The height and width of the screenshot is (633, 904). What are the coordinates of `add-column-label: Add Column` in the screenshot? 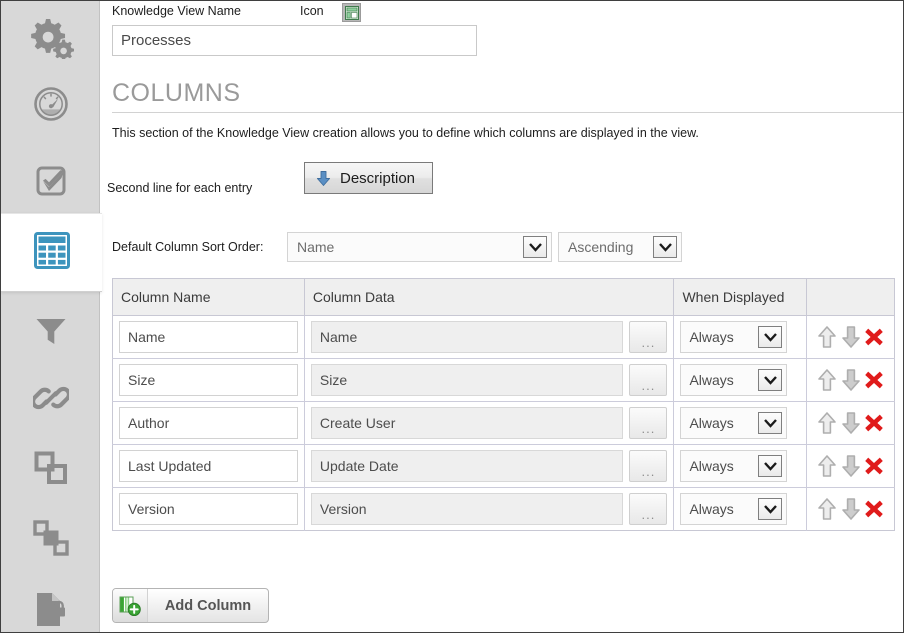 It's located at (208, 605).